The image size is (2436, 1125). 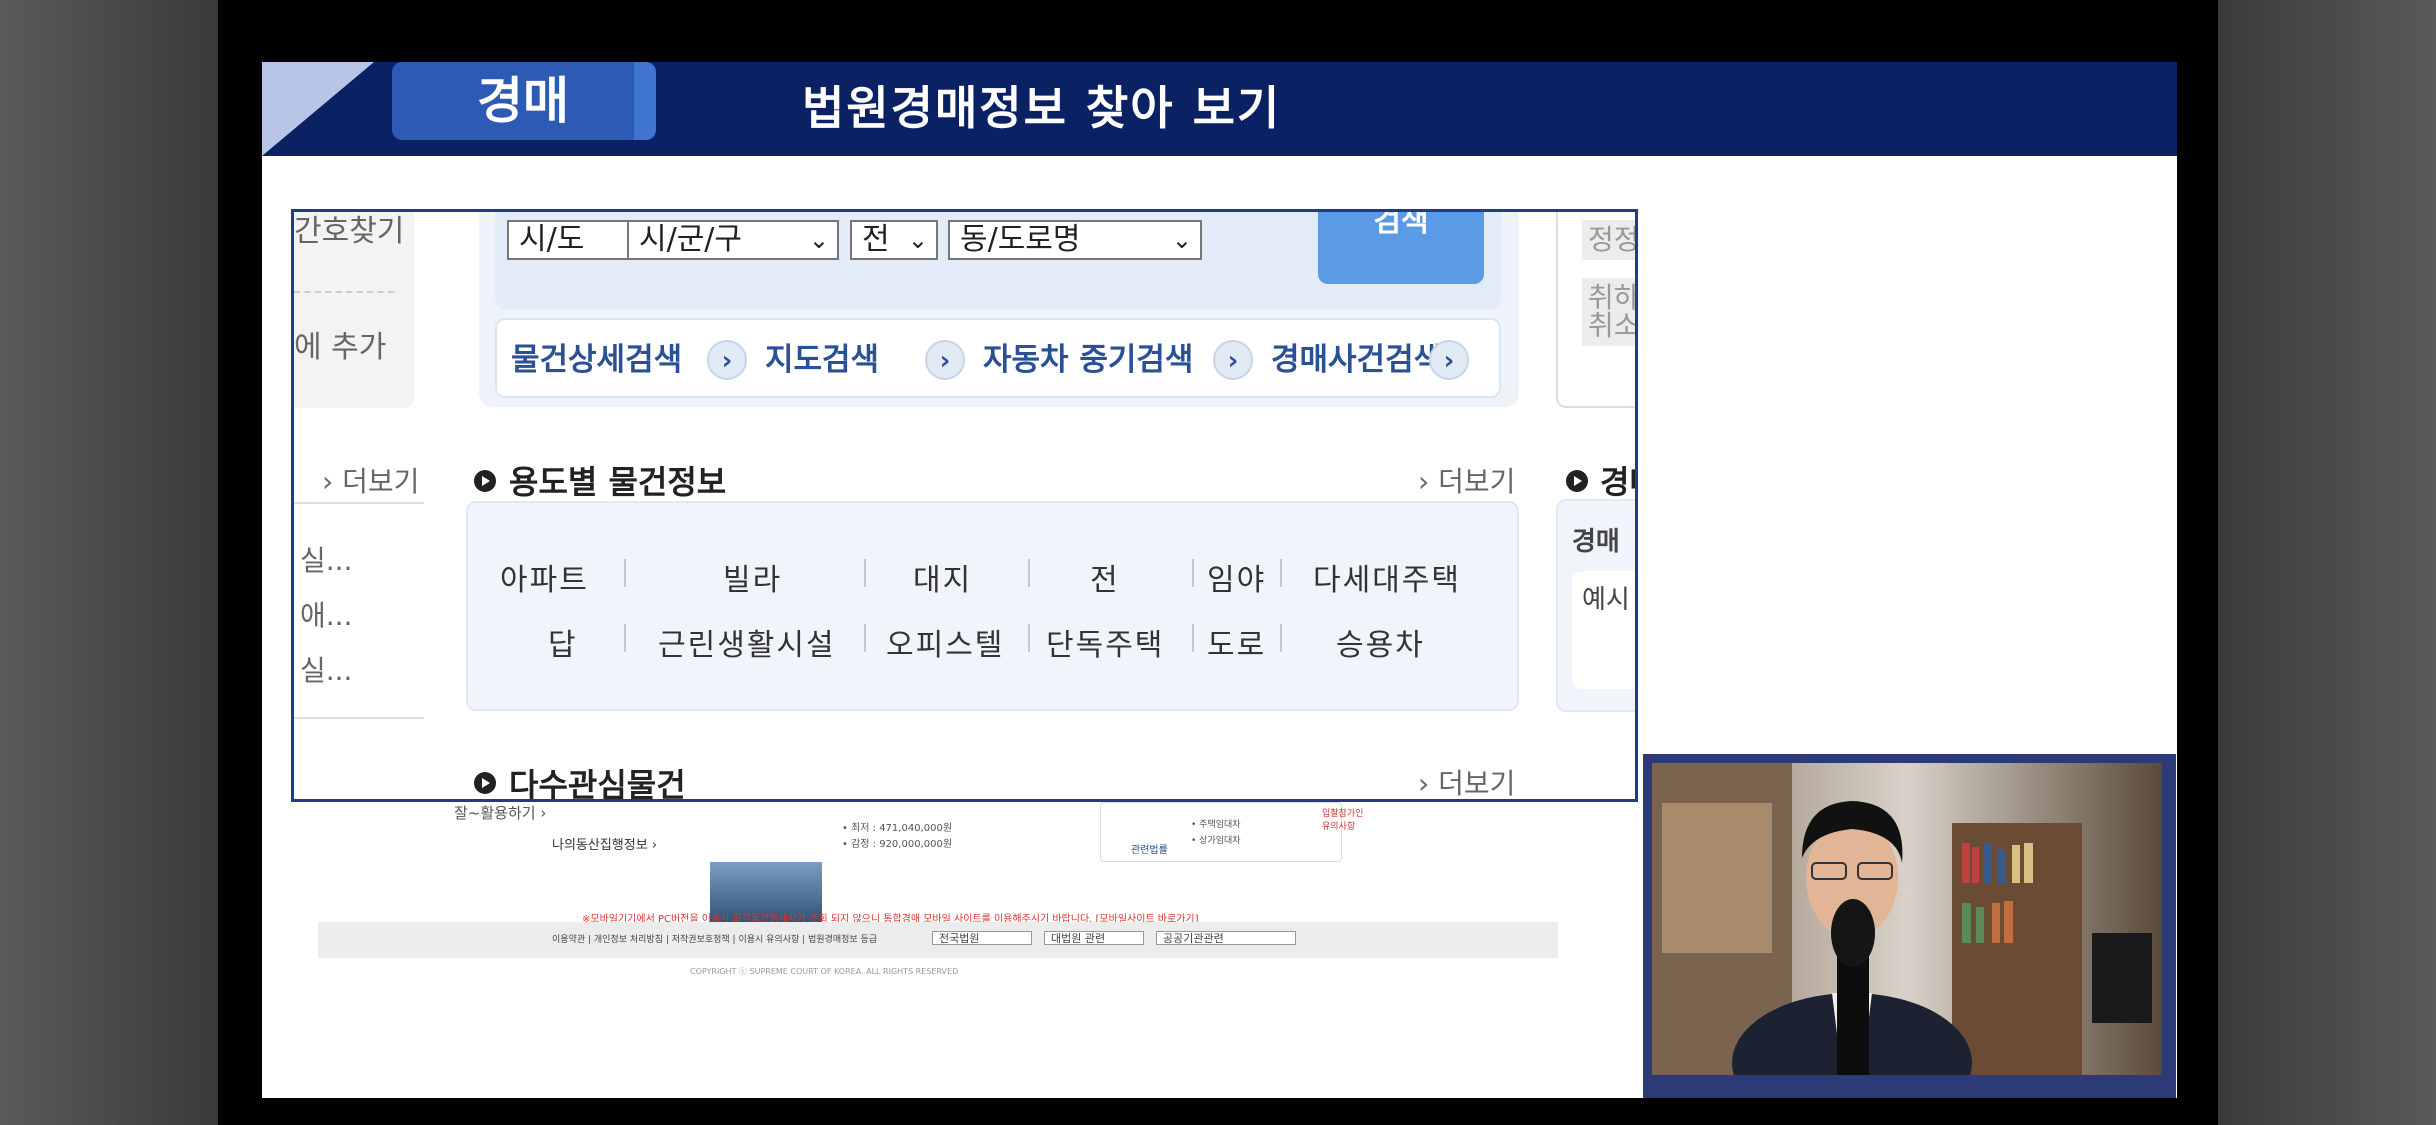 What do you see at coordinates (1020, 239) in the screenshot?
I see `select-dong-value: 동/도로명` at bounding box center [1020, 239].